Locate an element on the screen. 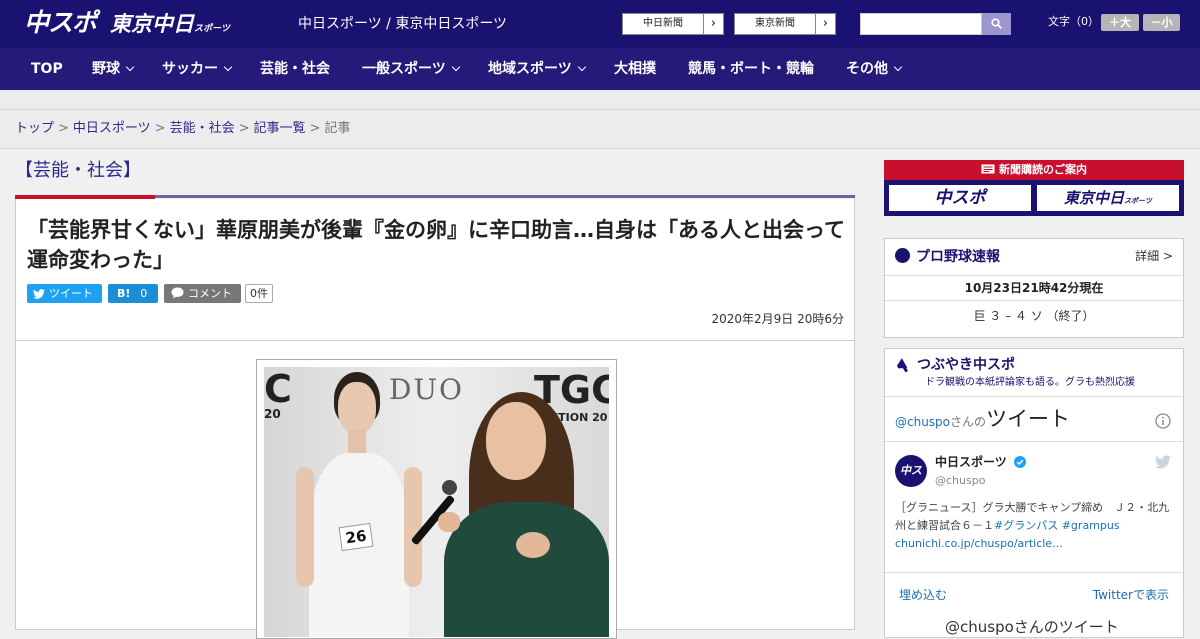  breadcrumb-entertainment: 芸能・社会 is located at coordinates (202, 128).